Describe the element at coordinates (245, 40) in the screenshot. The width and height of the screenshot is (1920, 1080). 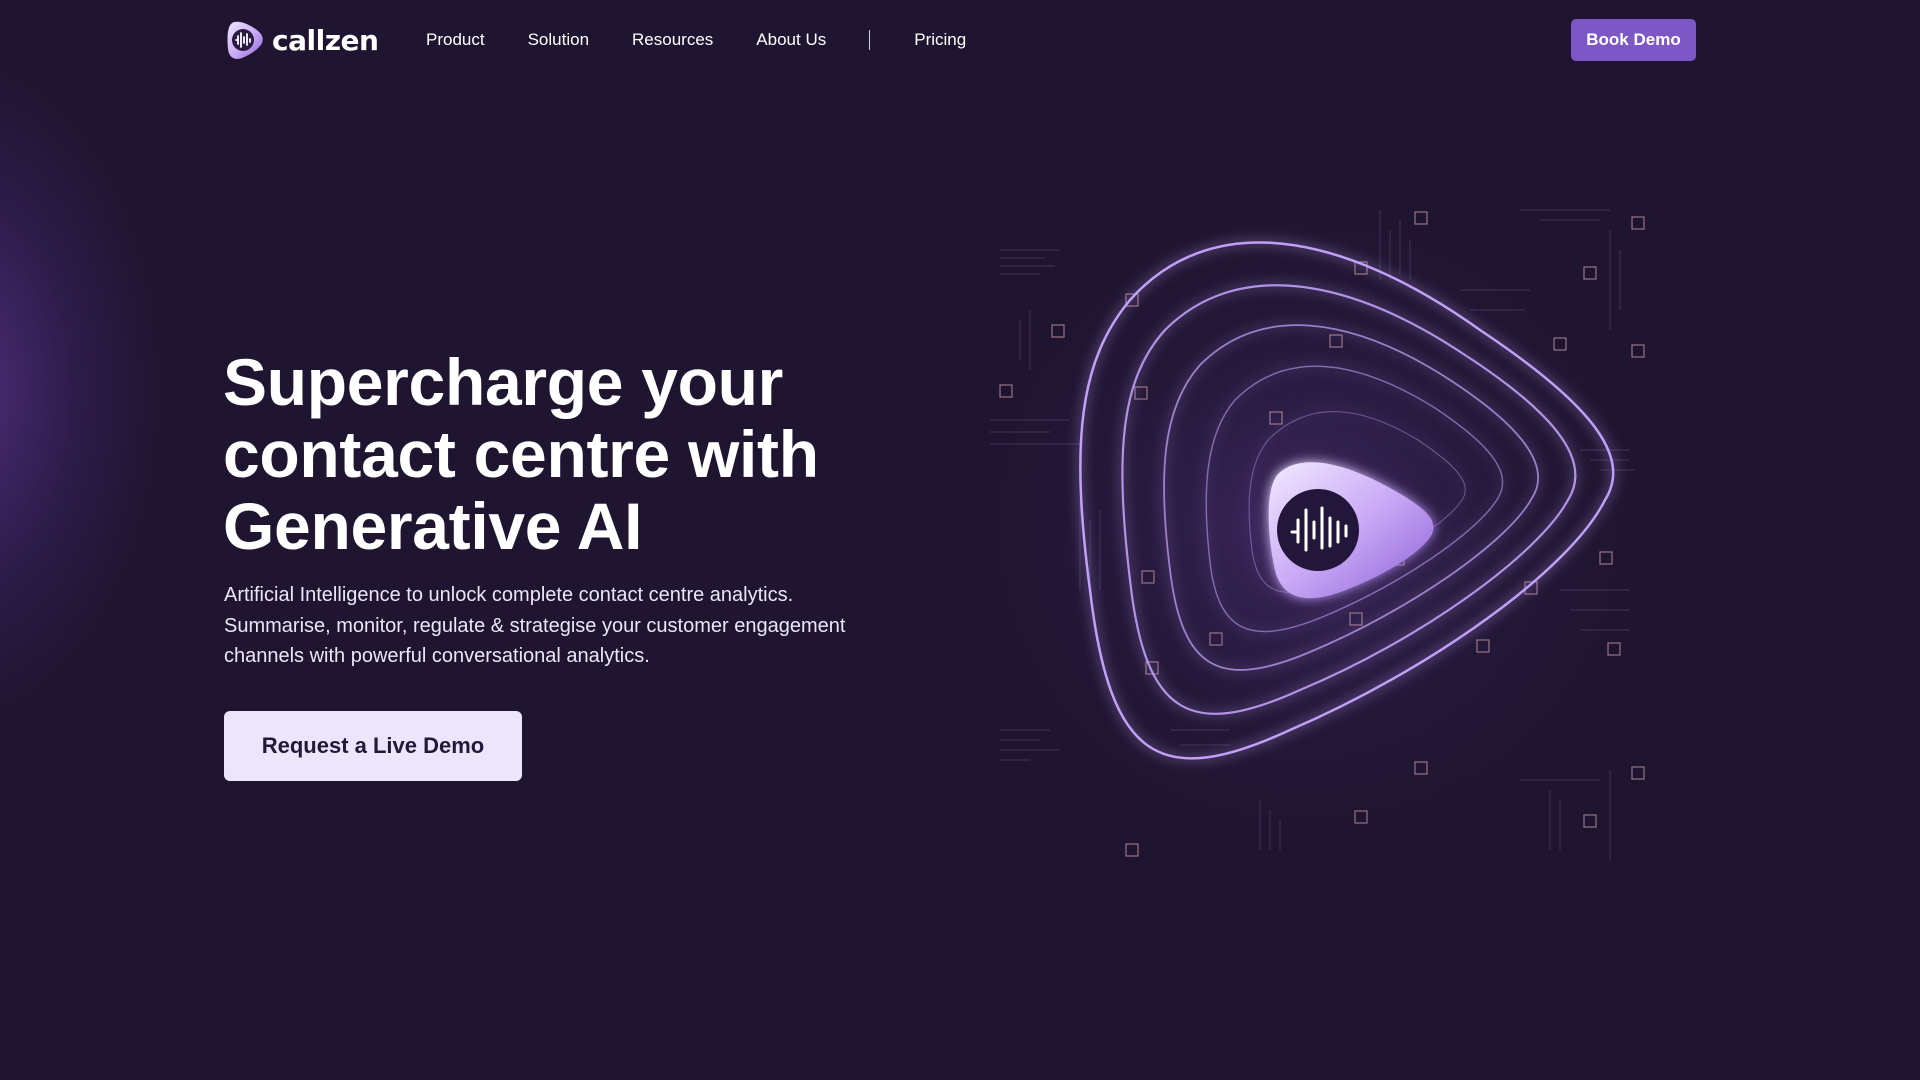
I see `callzen-logo-icon` at that location.